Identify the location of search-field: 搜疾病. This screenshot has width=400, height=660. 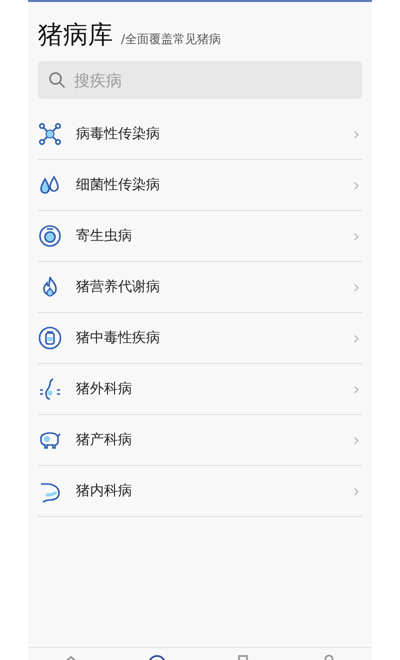
(200, 80).